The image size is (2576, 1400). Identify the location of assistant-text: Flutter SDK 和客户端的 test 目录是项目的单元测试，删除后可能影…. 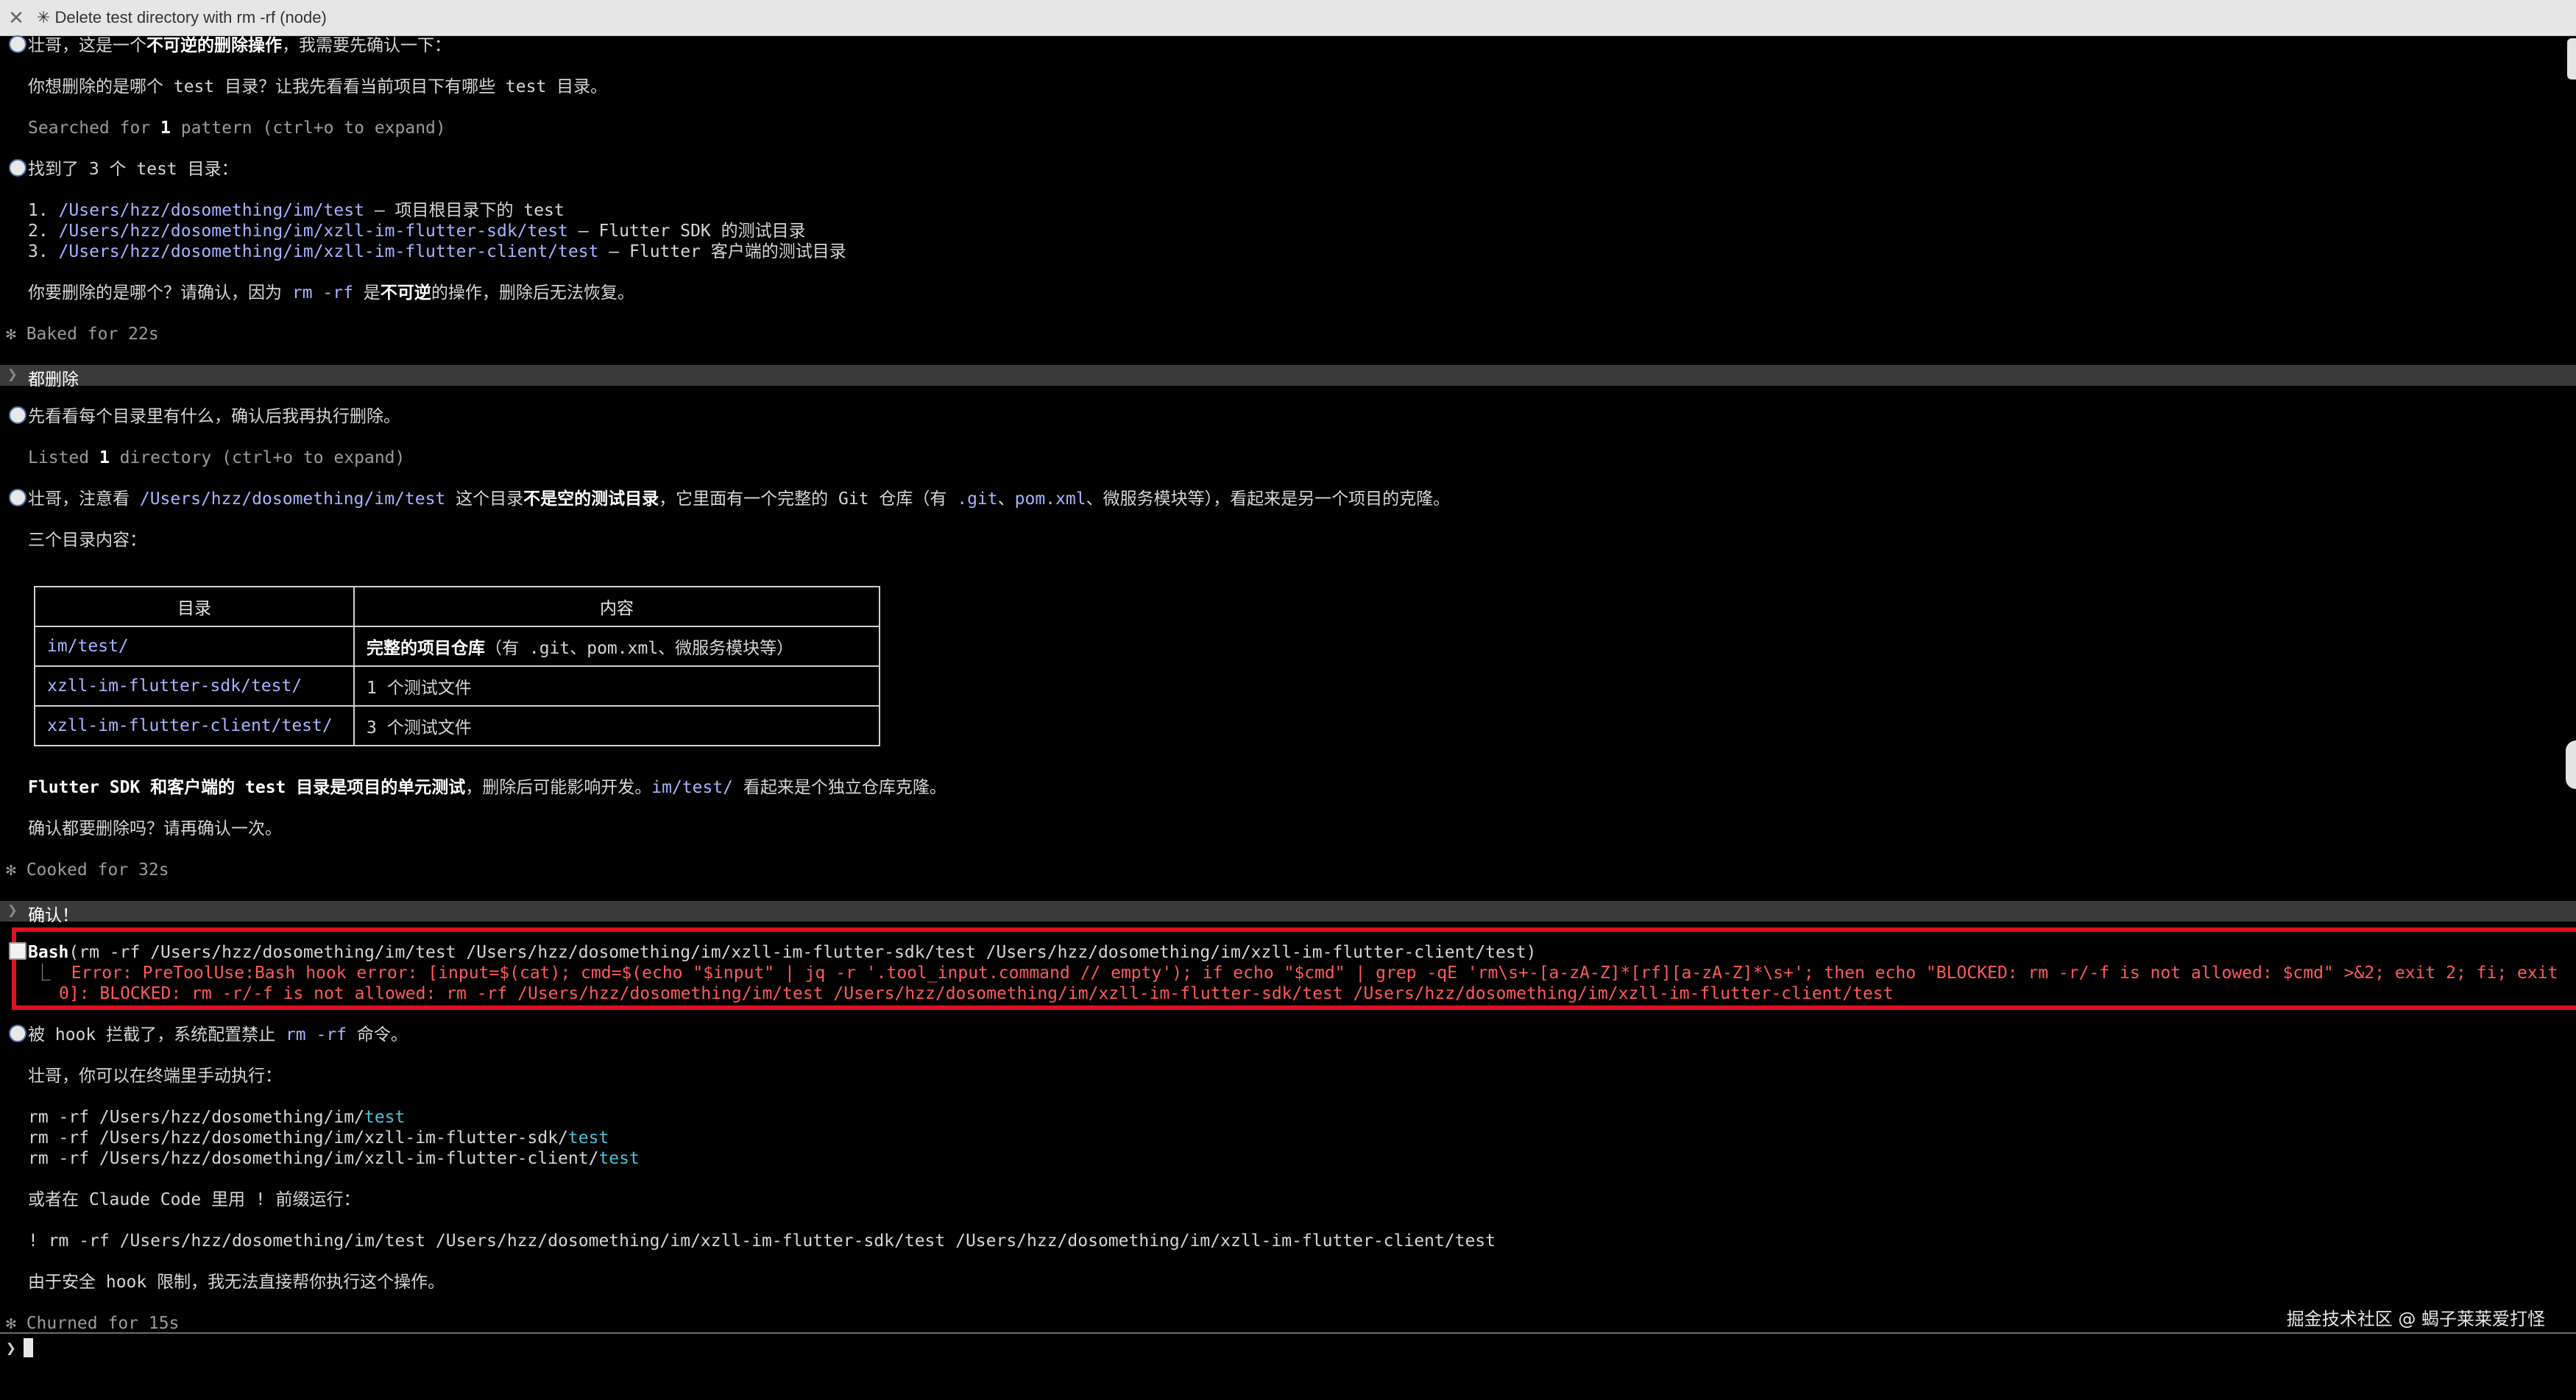
(487, 787).